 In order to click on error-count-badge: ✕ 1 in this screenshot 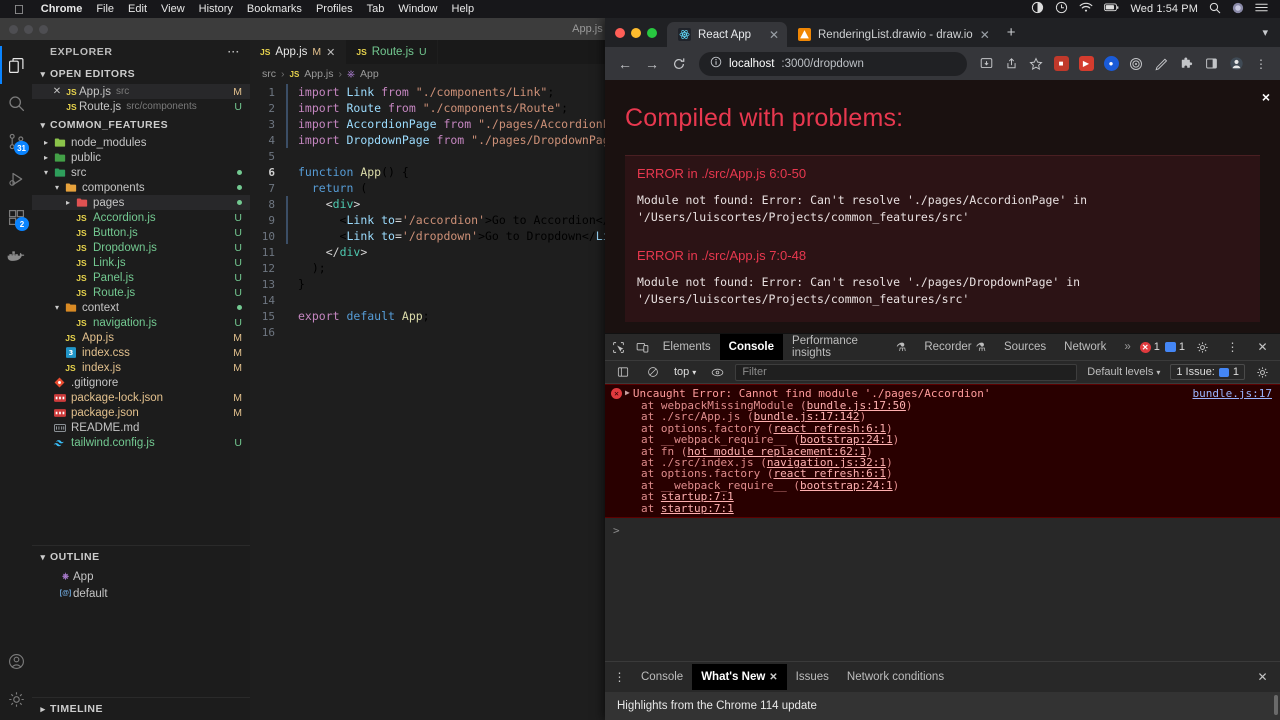, I will do `click(1149, 347)`.